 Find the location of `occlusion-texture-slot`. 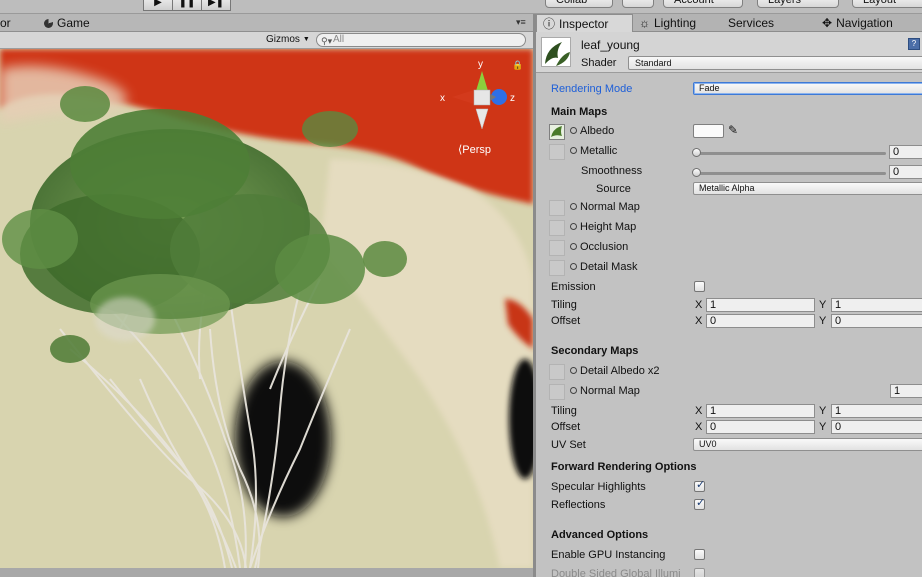

occlusion-texture-slot is located at coordinates (557, 248).